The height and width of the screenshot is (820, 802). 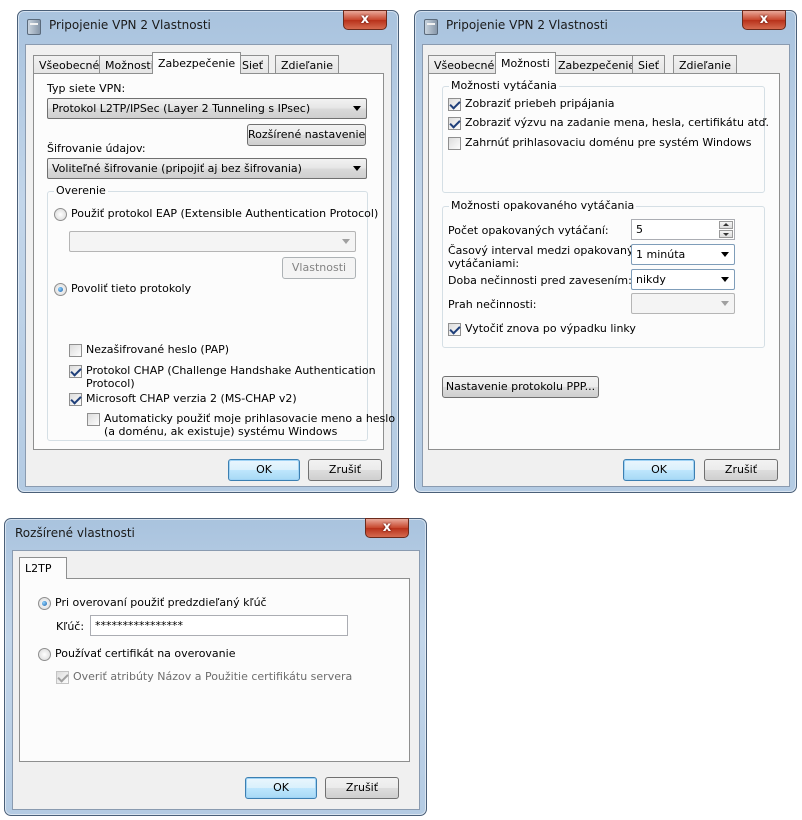 I want to click on redial-interval-label-continued: vytáčaniami:, so click(x=484, y=263).